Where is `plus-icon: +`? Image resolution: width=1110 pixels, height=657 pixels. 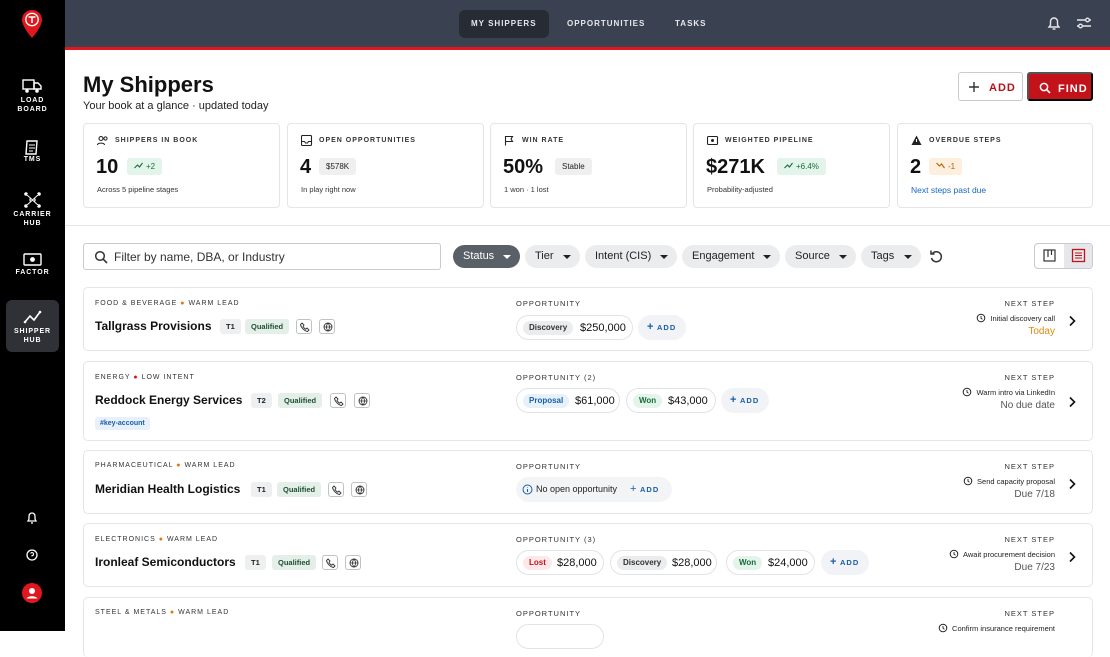 plus-icon: + is located at coordinates (633, 489).